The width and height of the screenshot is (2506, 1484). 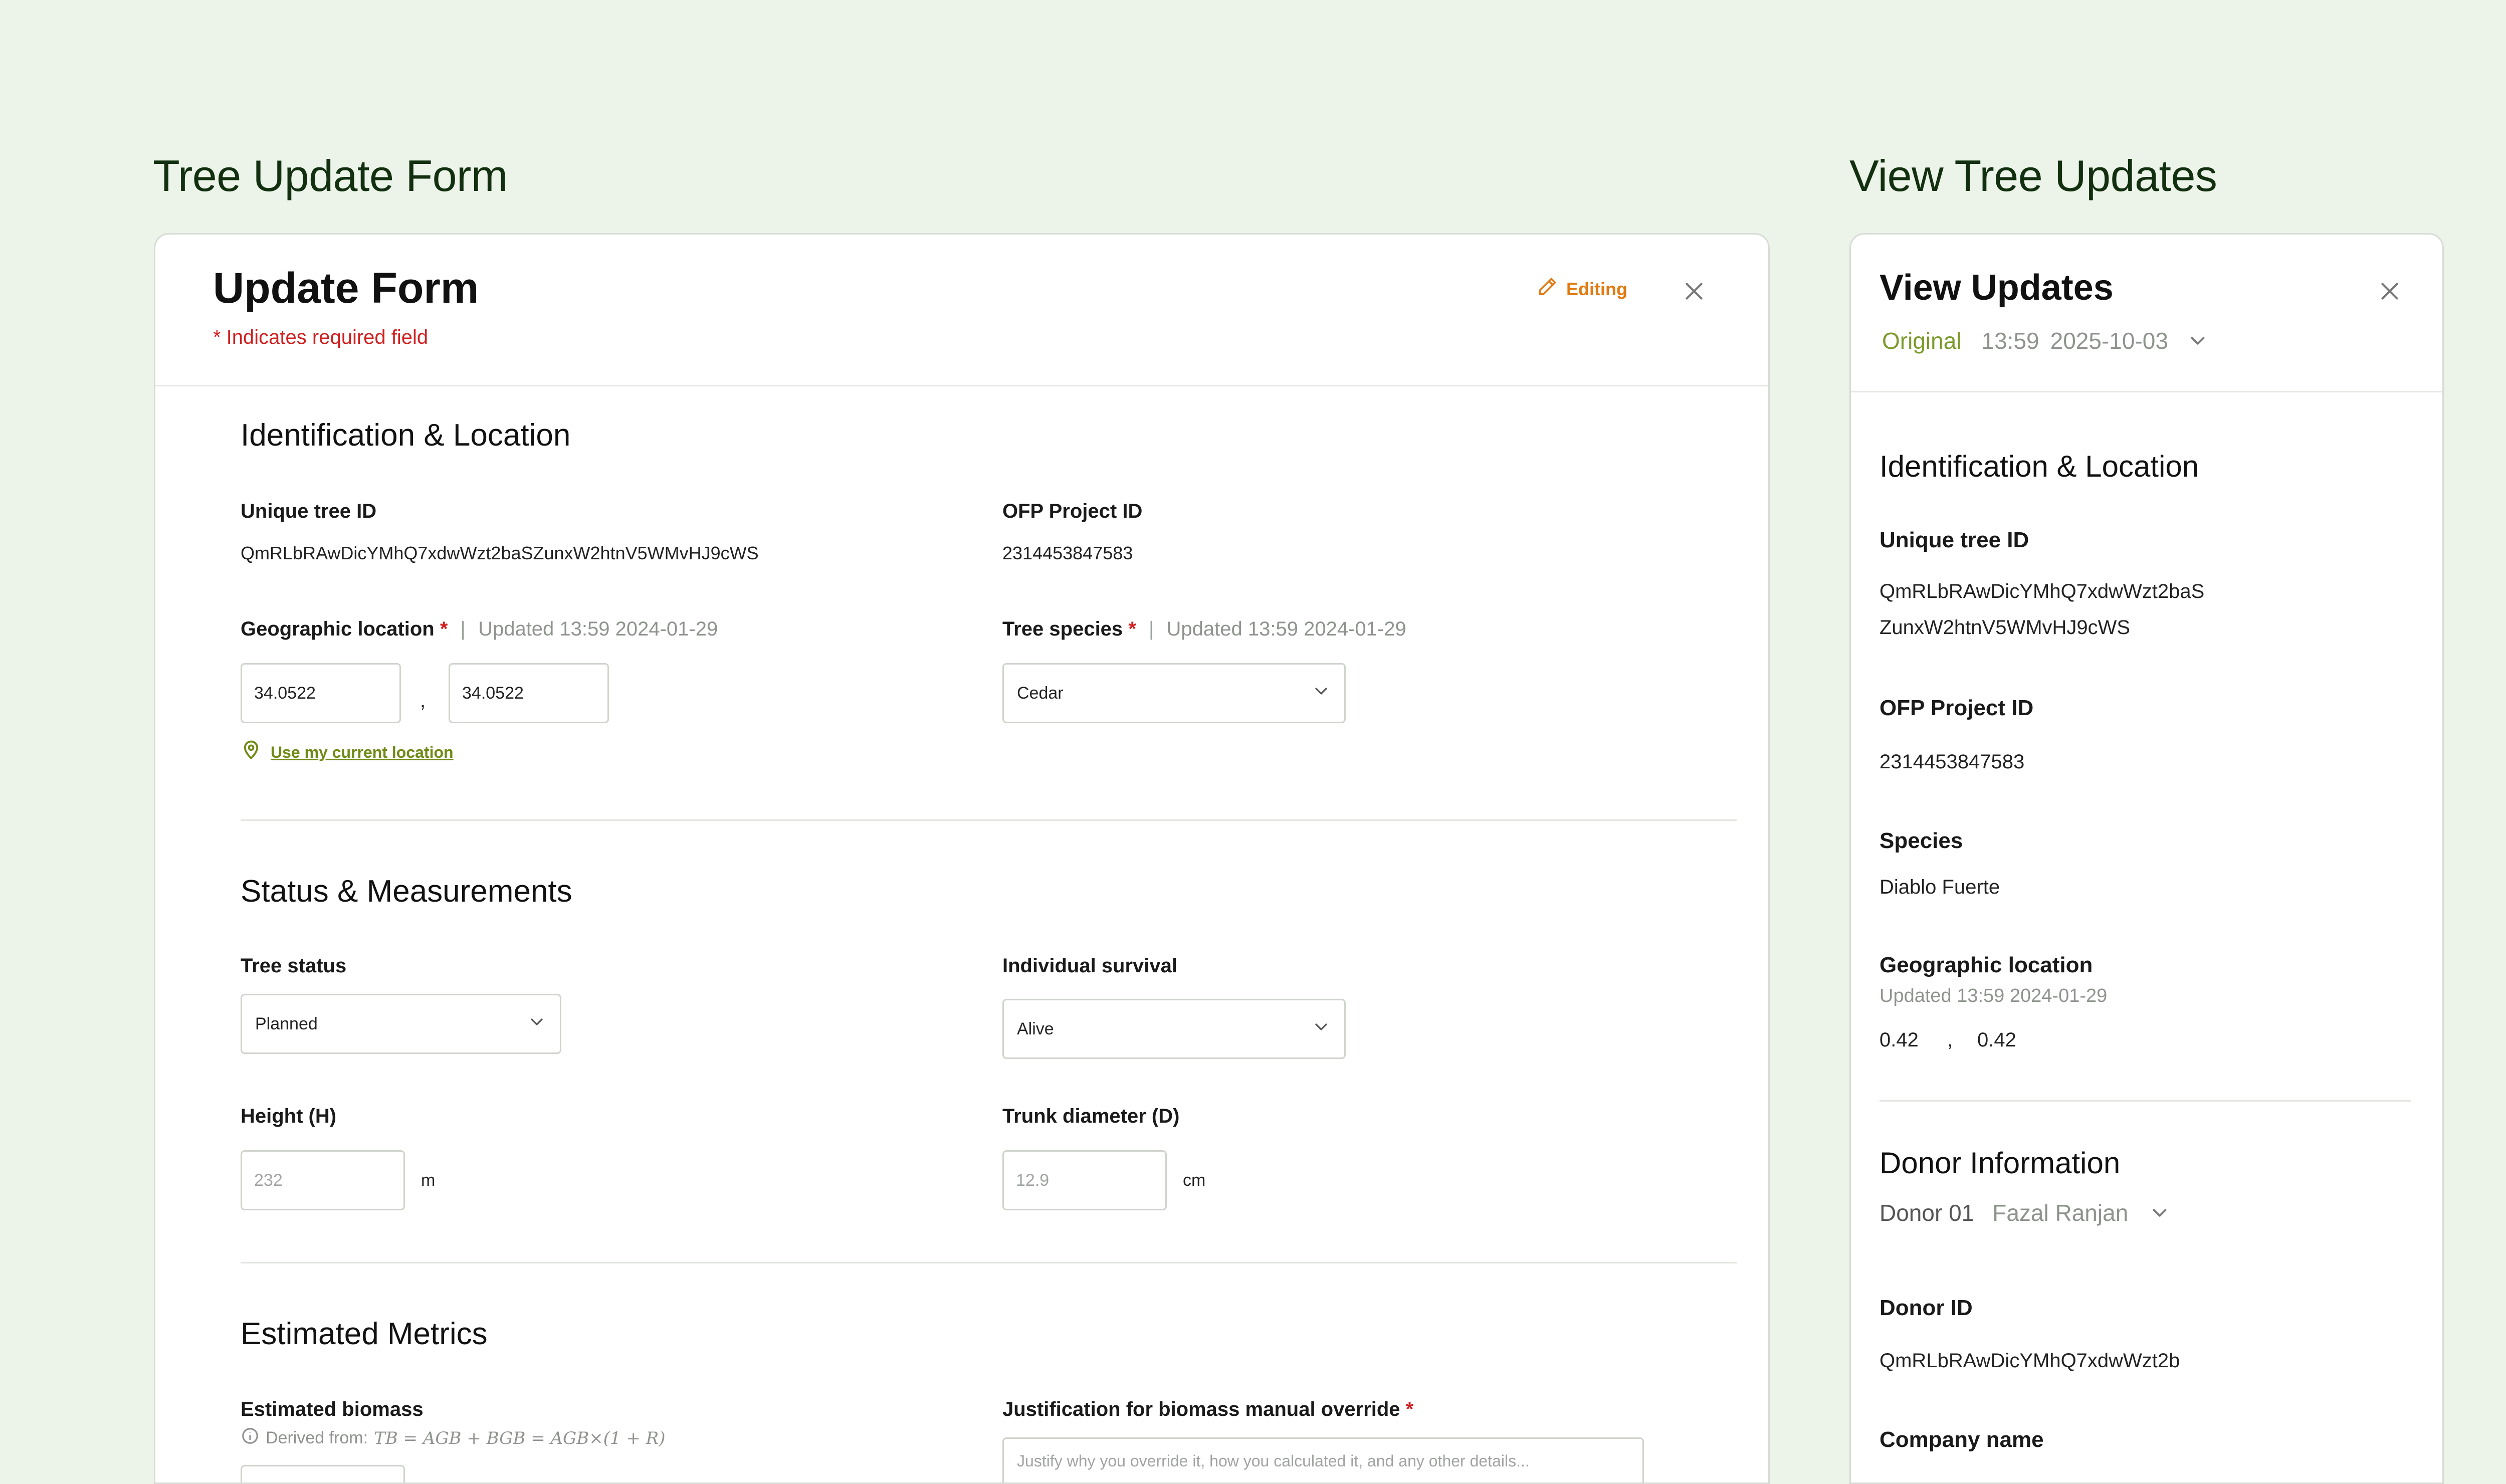 I want to click on company-name-label: Company name, so click(x=1962, y=1439).